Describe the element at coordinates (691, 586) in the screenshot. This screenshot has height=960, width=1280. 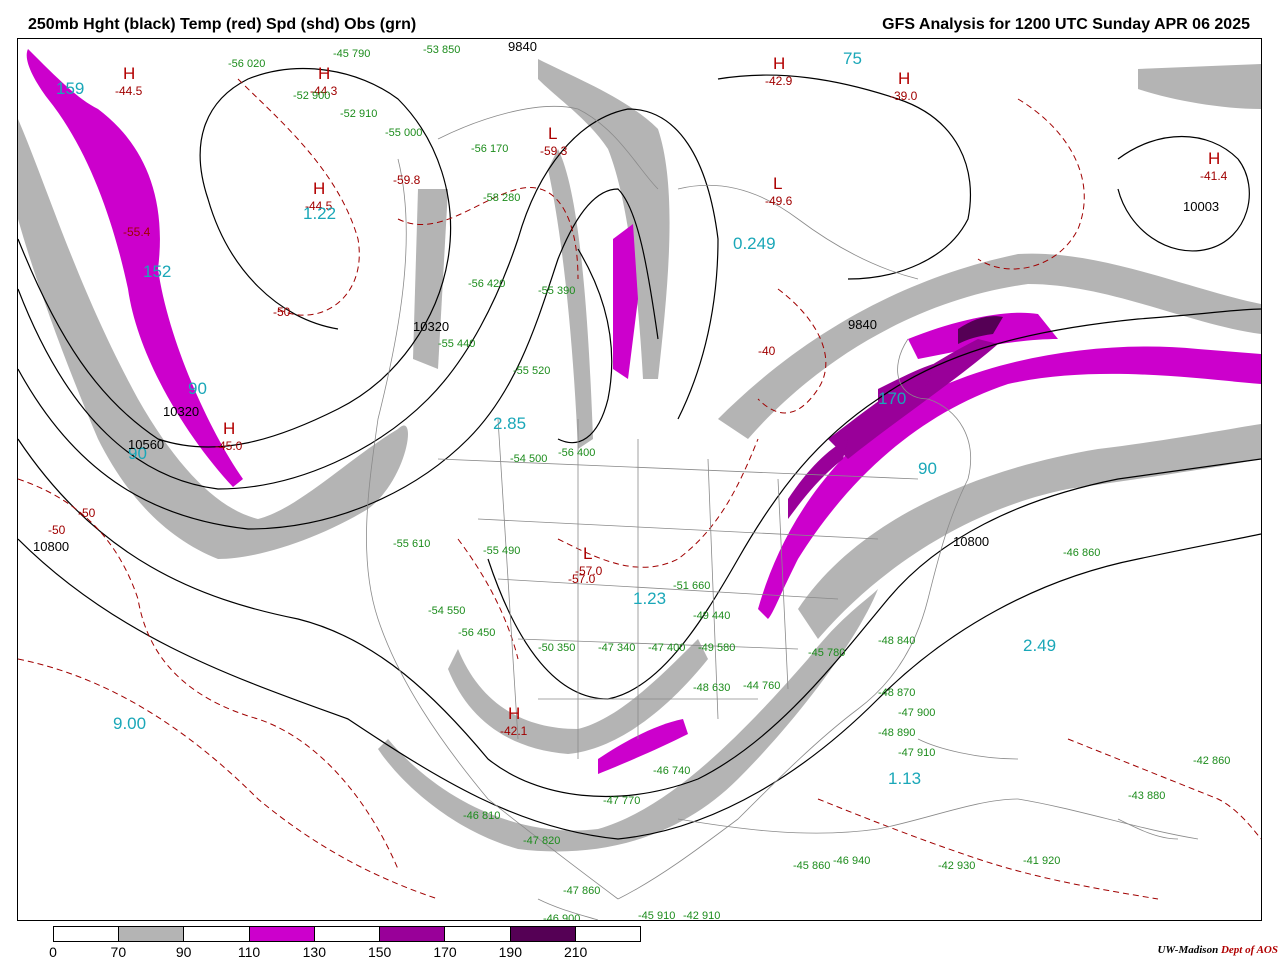
I see `station-observation: -51 660` at that location.